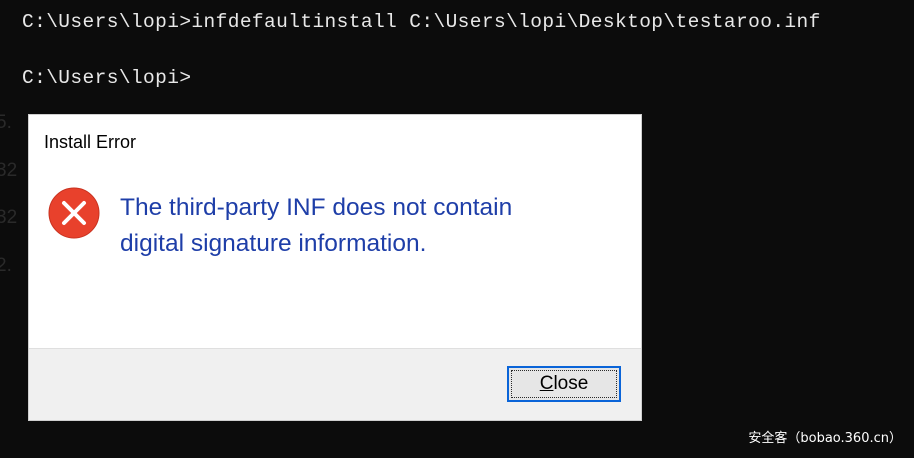  Describe the element at coordinates (273, 243) in the screenshot. I see `error-message-line: digital signature information.` at that location.